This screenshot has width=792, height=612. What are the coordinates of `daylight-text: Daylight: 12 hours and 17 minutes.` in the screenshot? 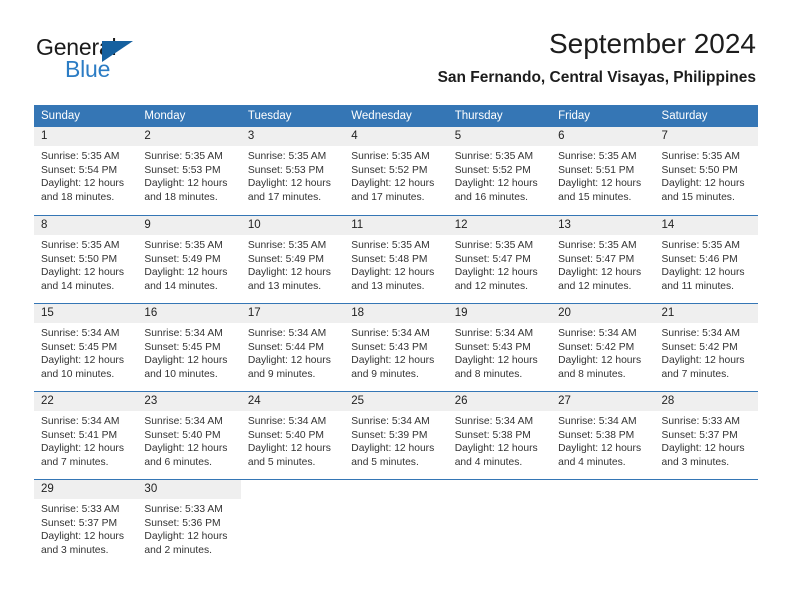 It's located at (393, 190).